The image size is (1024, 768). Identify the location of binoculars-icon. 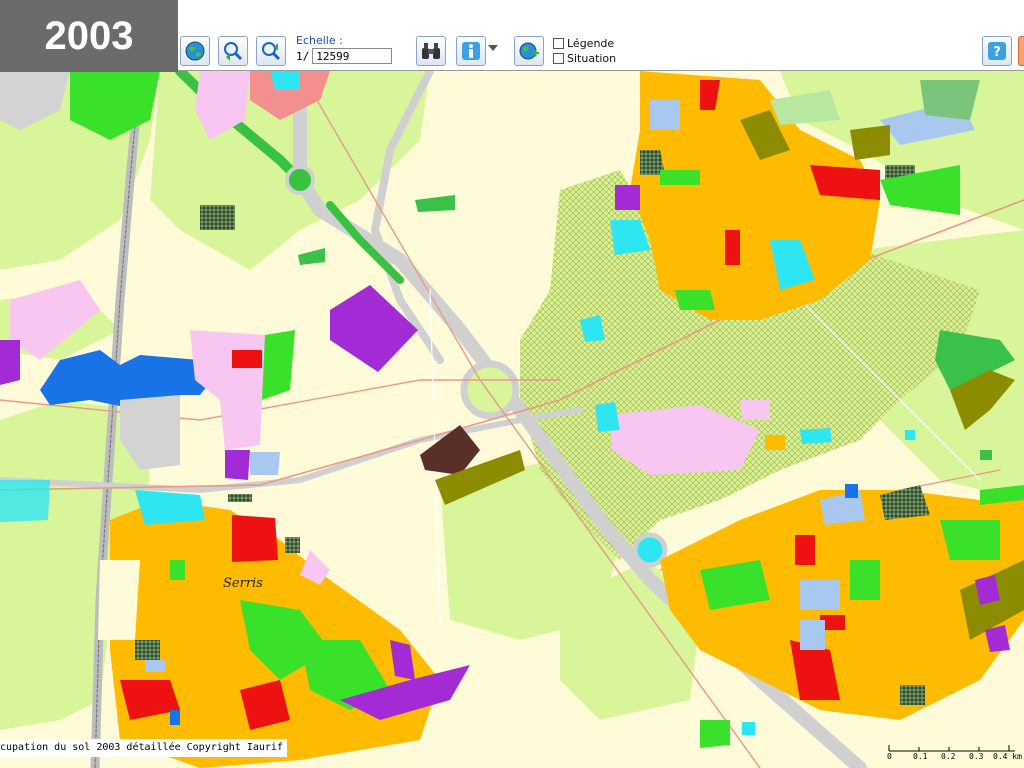
(431, 51).